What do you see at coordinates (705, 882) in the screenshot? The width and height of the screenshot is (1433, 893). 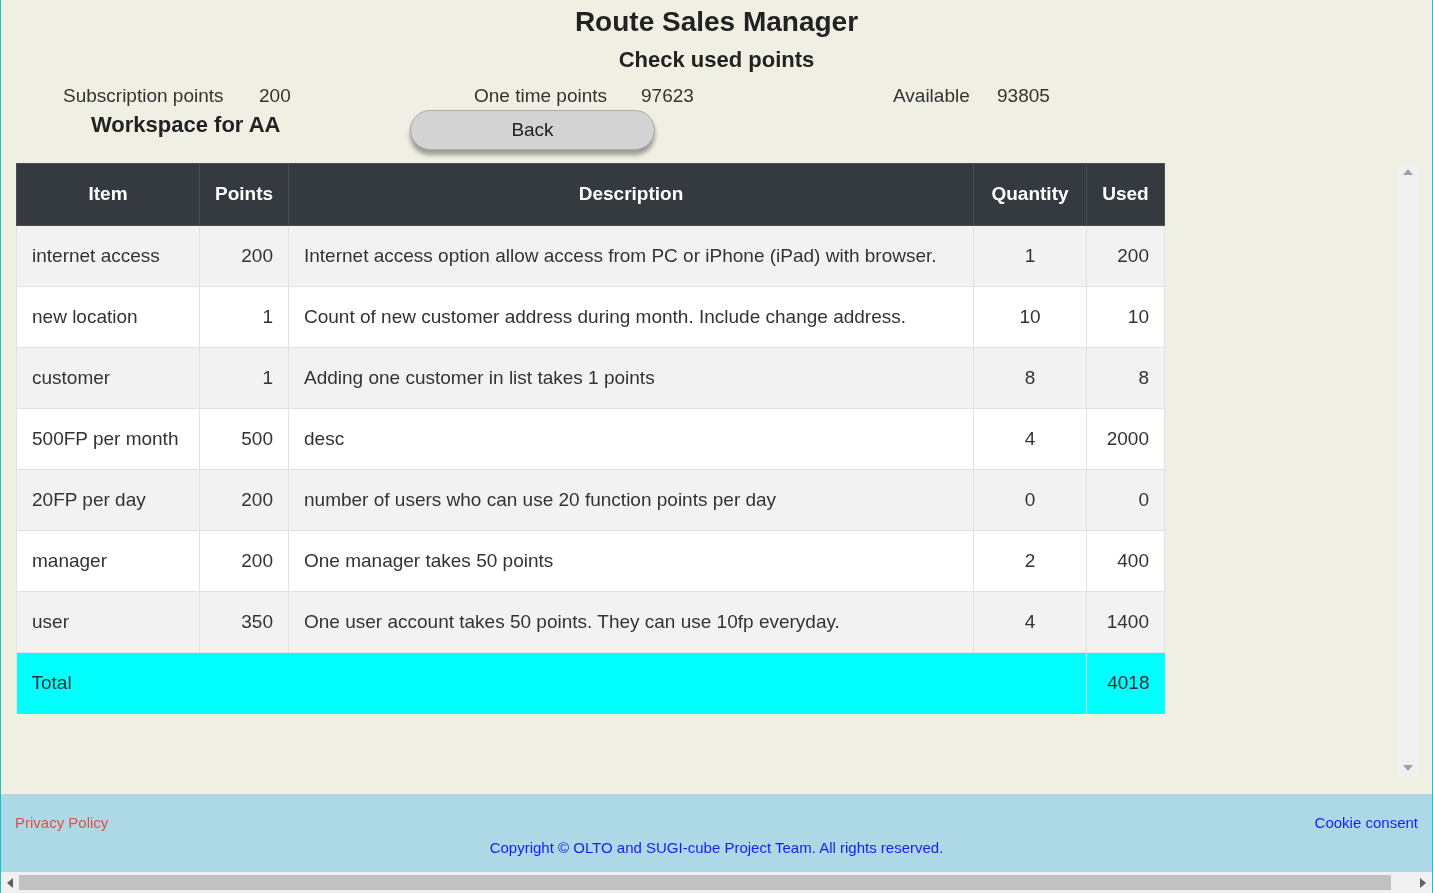 I see `scrollbar-thumb` at bounding box center [705, 882].